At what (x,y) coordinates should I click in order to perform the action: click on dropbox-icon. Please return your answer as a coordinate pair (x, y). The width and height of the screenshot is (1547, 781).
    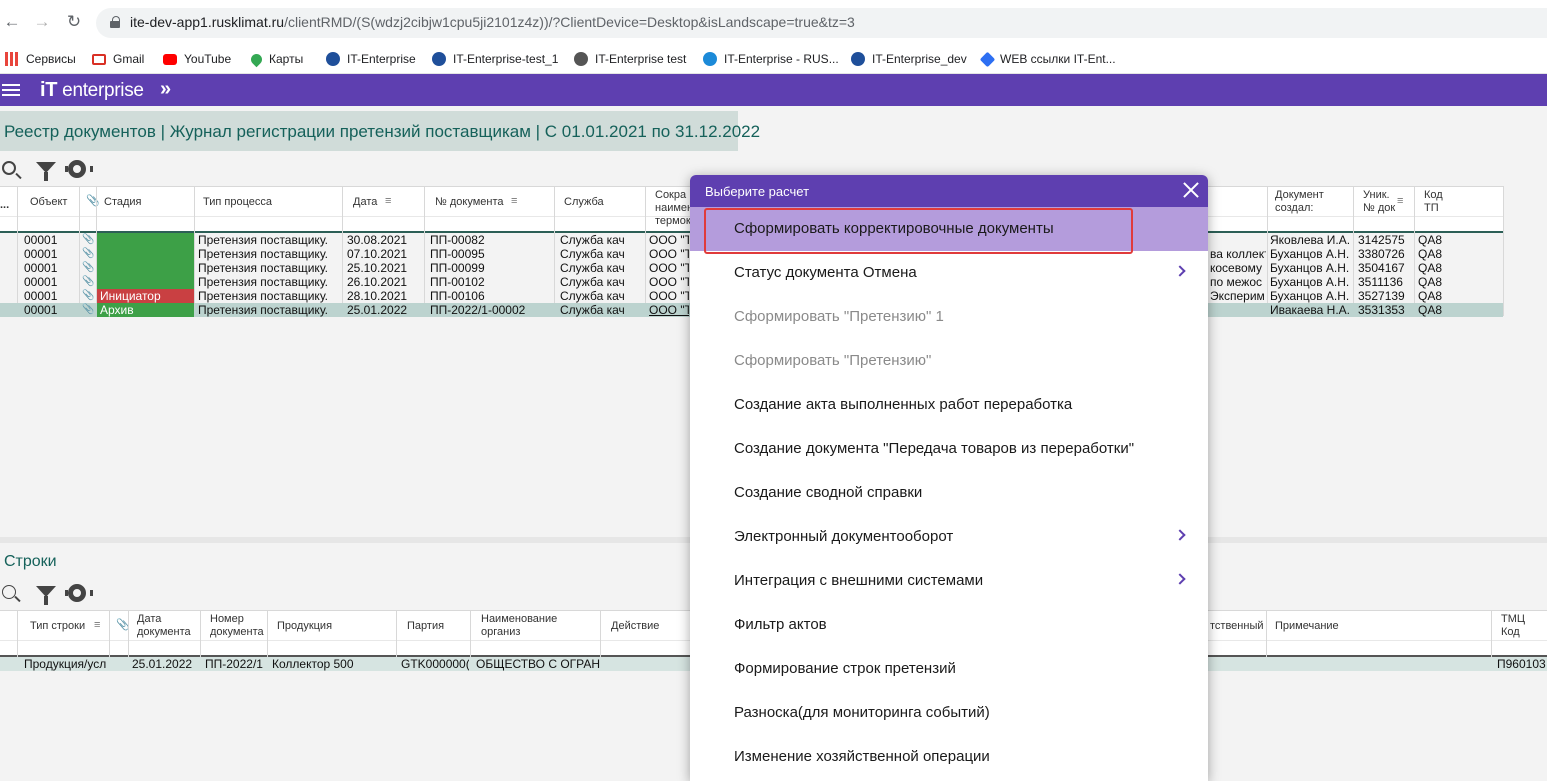
    Looking at the image, I should click on (987, 59).